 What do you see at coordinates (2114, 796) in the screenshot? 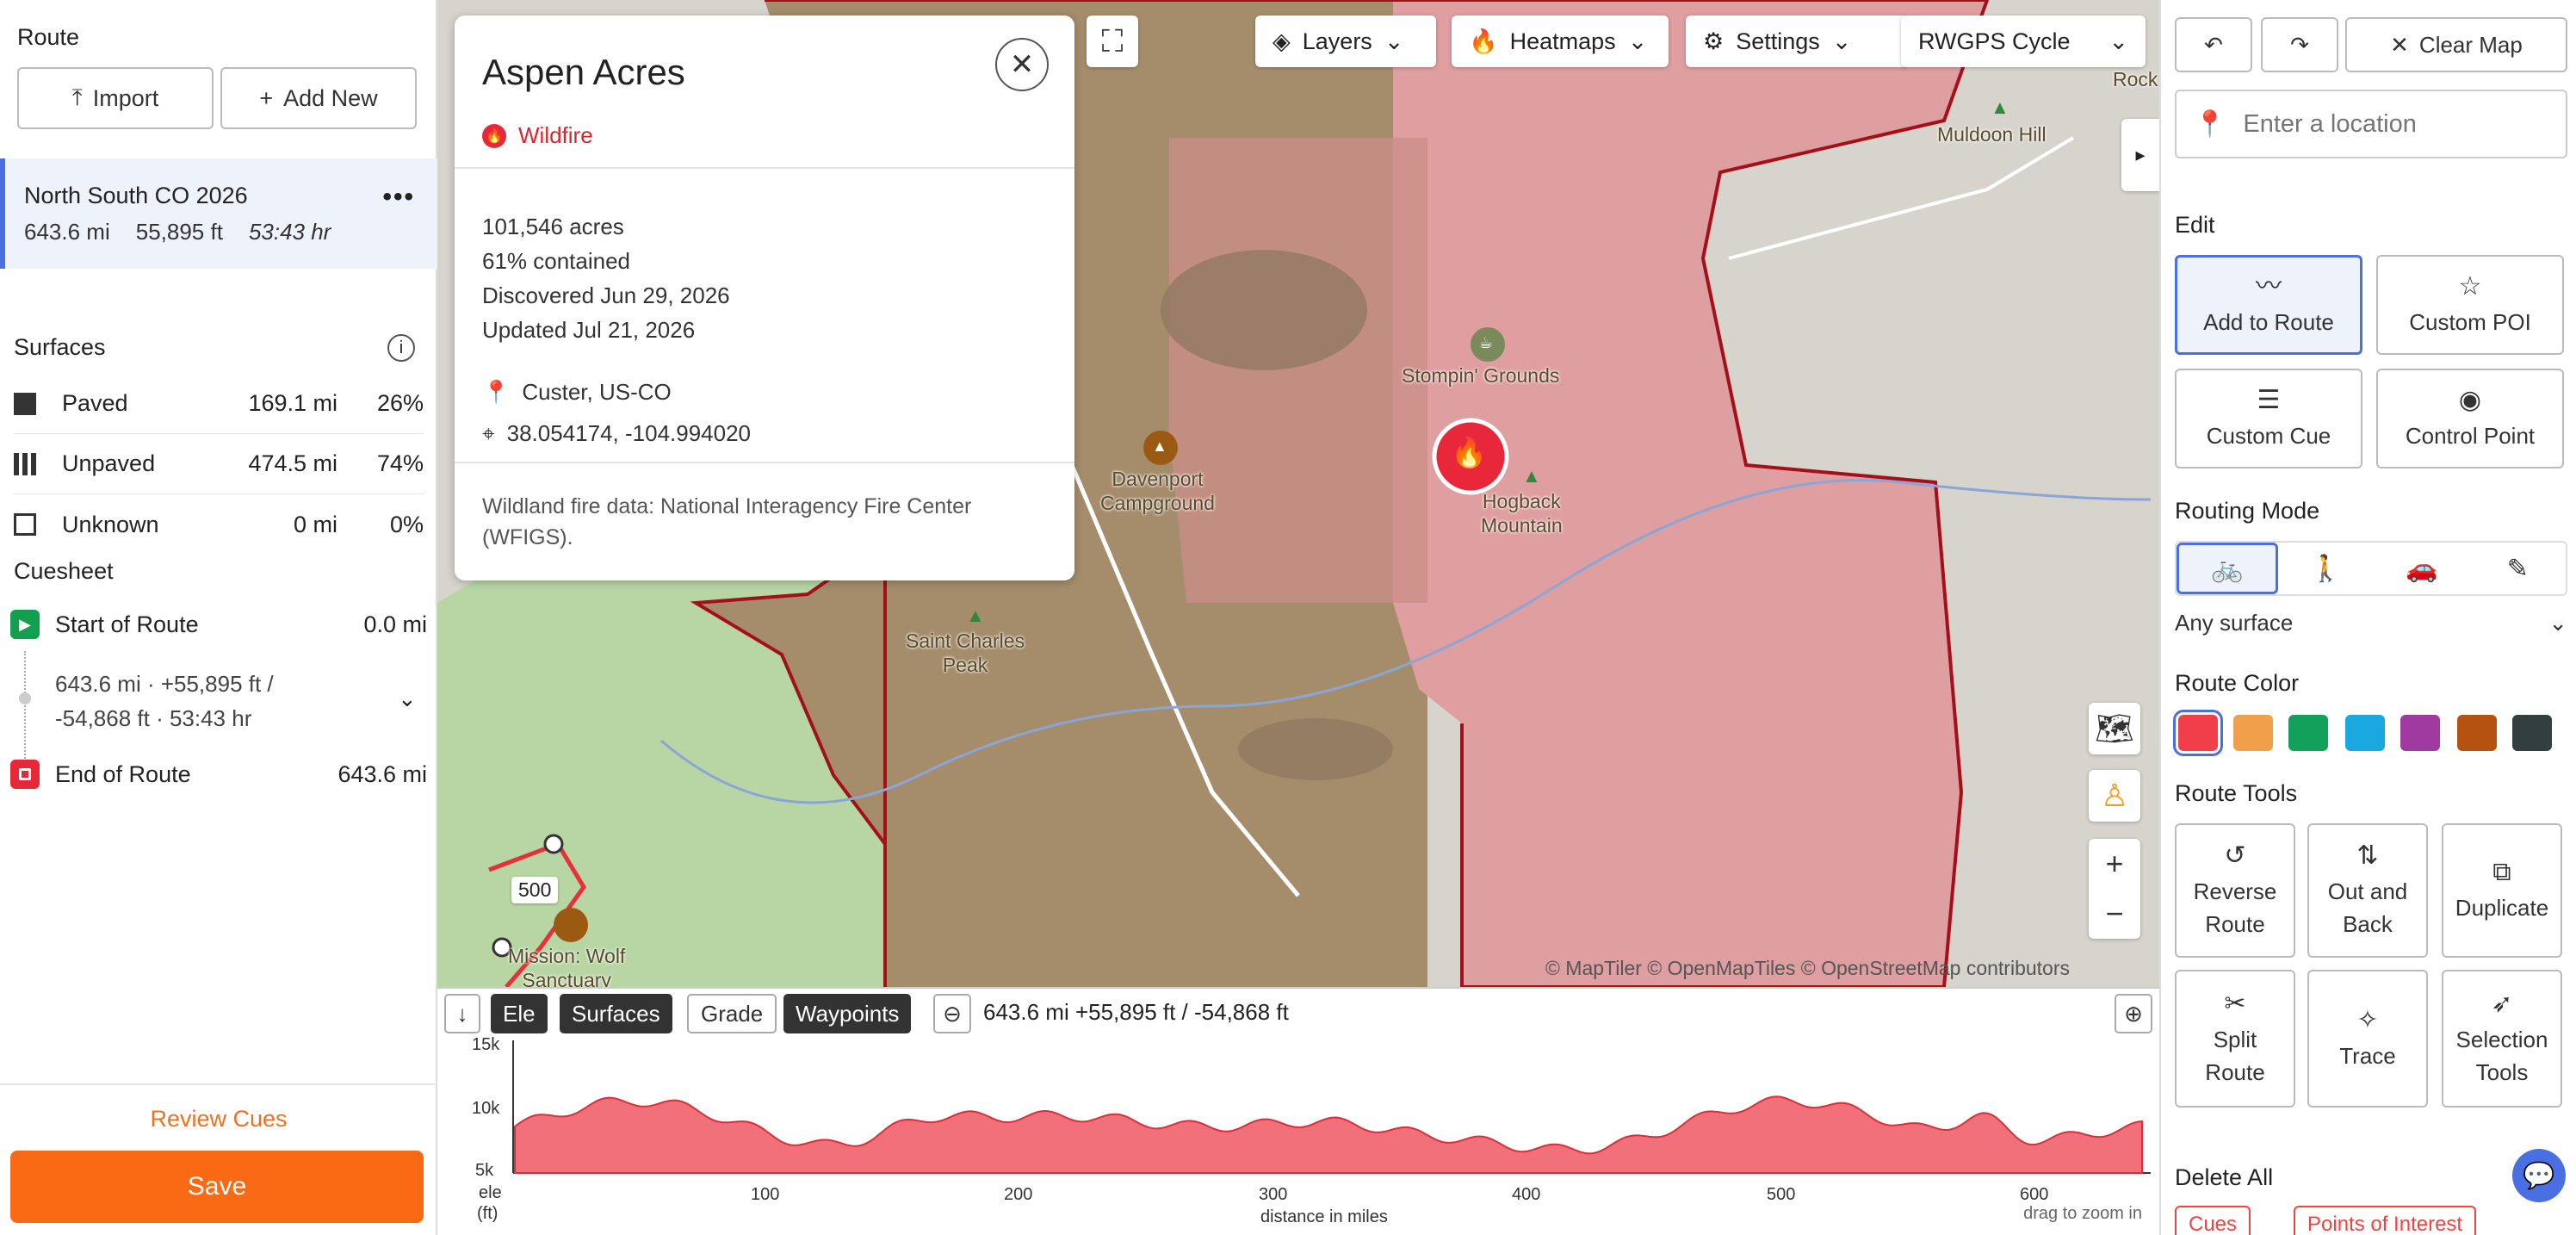
I see `street-view-icon: ♙` at bounding box center [2114, 796].